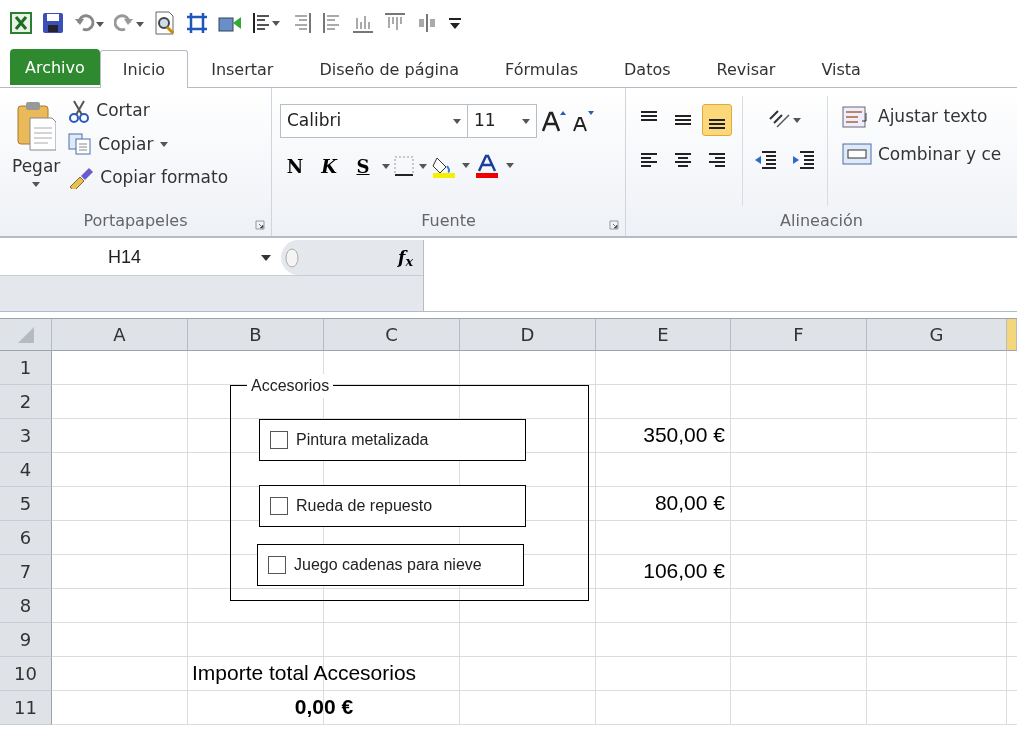  Describe the element at coordinates (36, 126) in the screenshot. I see `clipboard-icon` at that location.